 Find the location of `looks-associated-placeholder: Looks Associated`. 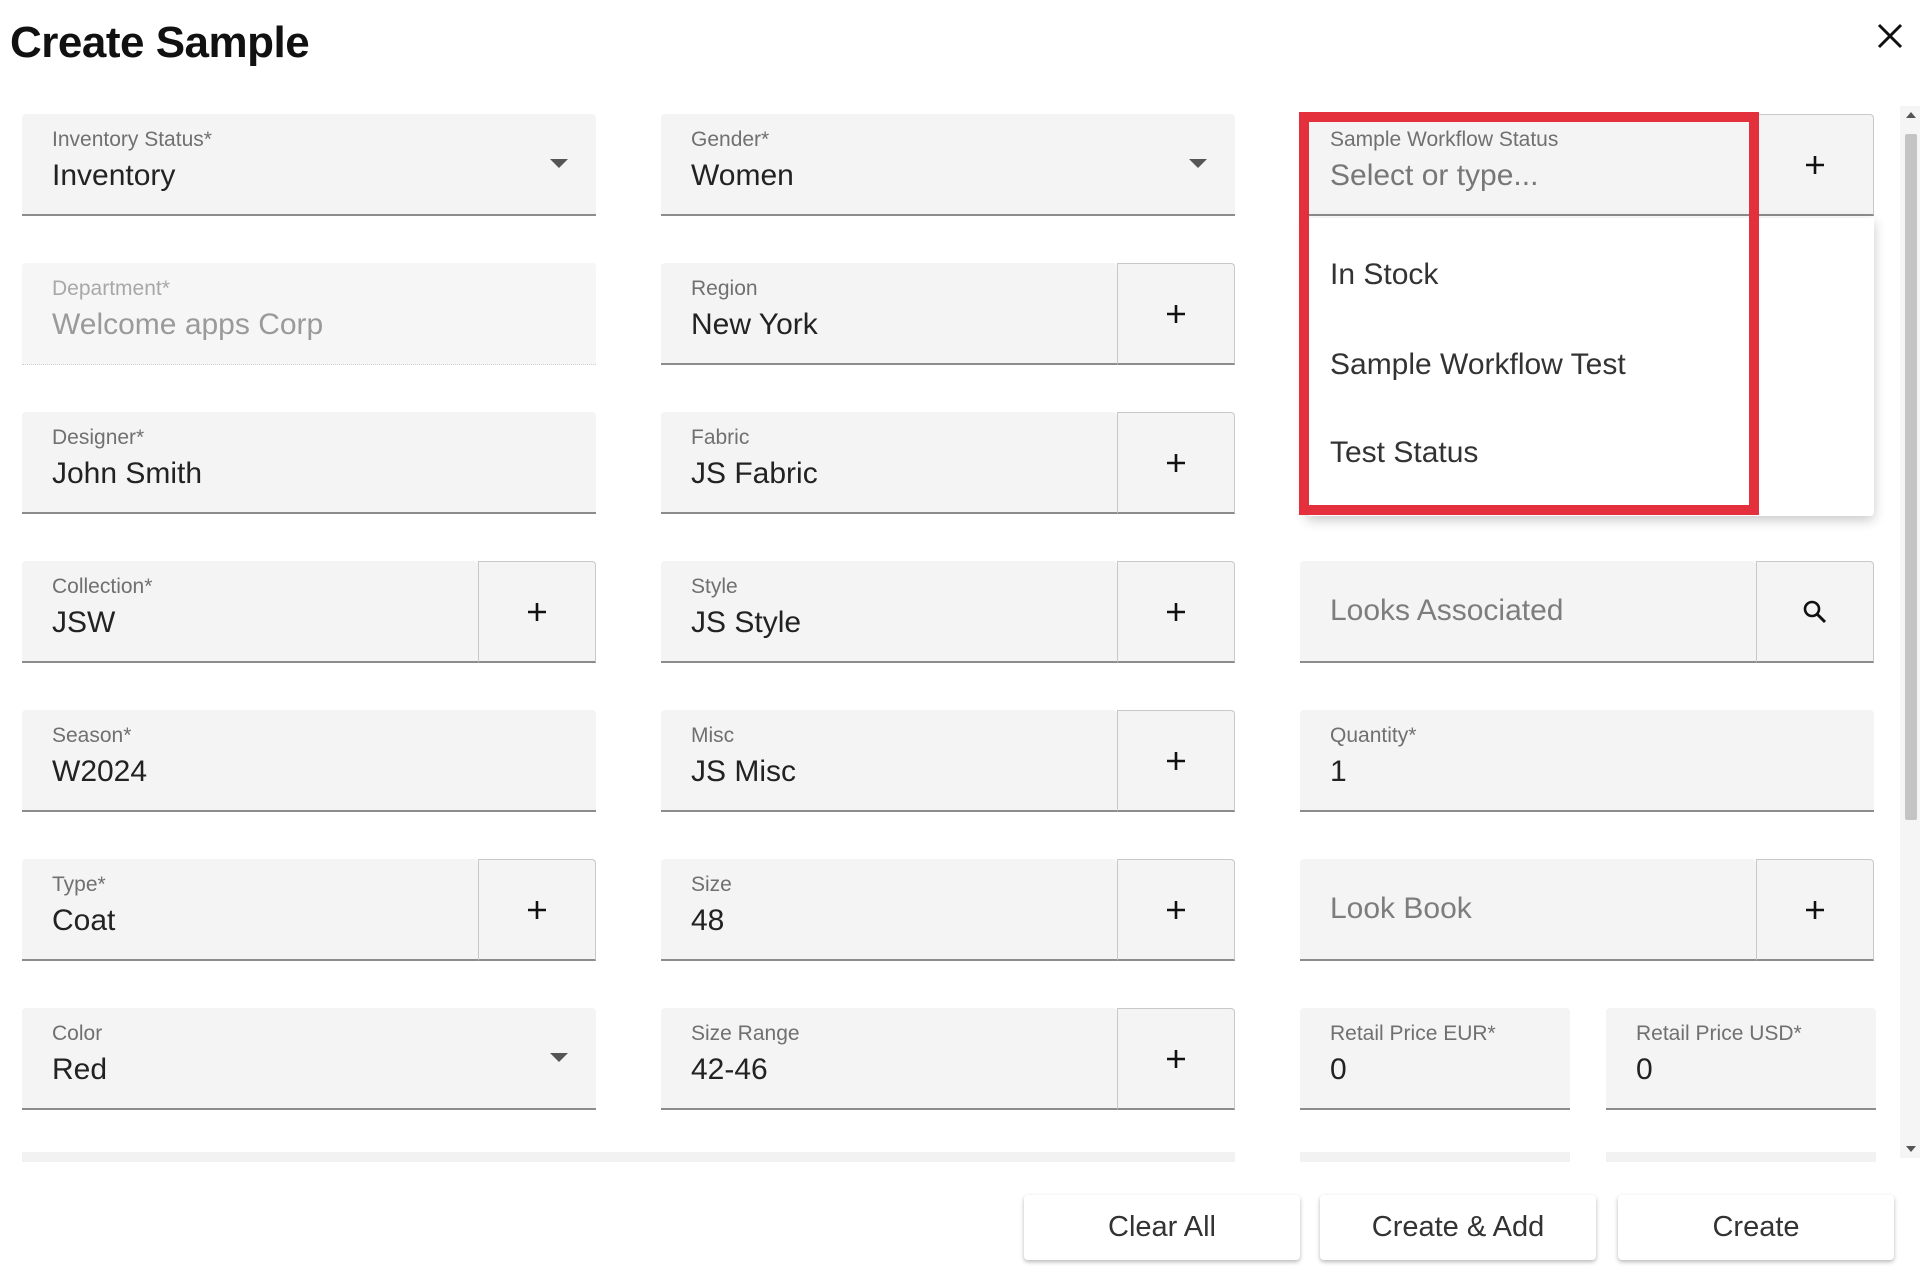

looks-associated-placeholder: Looks Associated is located at coordinates (1447, 610).